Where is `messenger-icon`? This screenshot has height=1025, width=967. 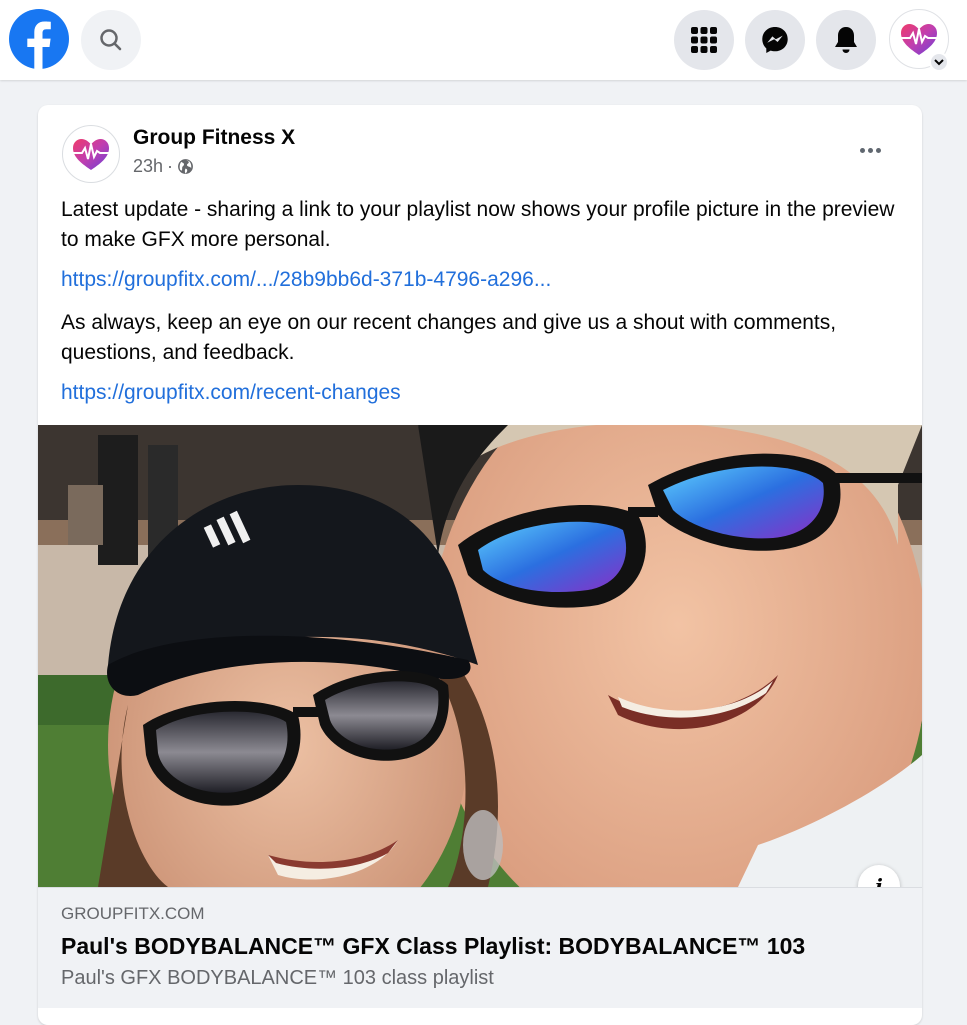 messenger-icon is located at coordinates (775, 40).